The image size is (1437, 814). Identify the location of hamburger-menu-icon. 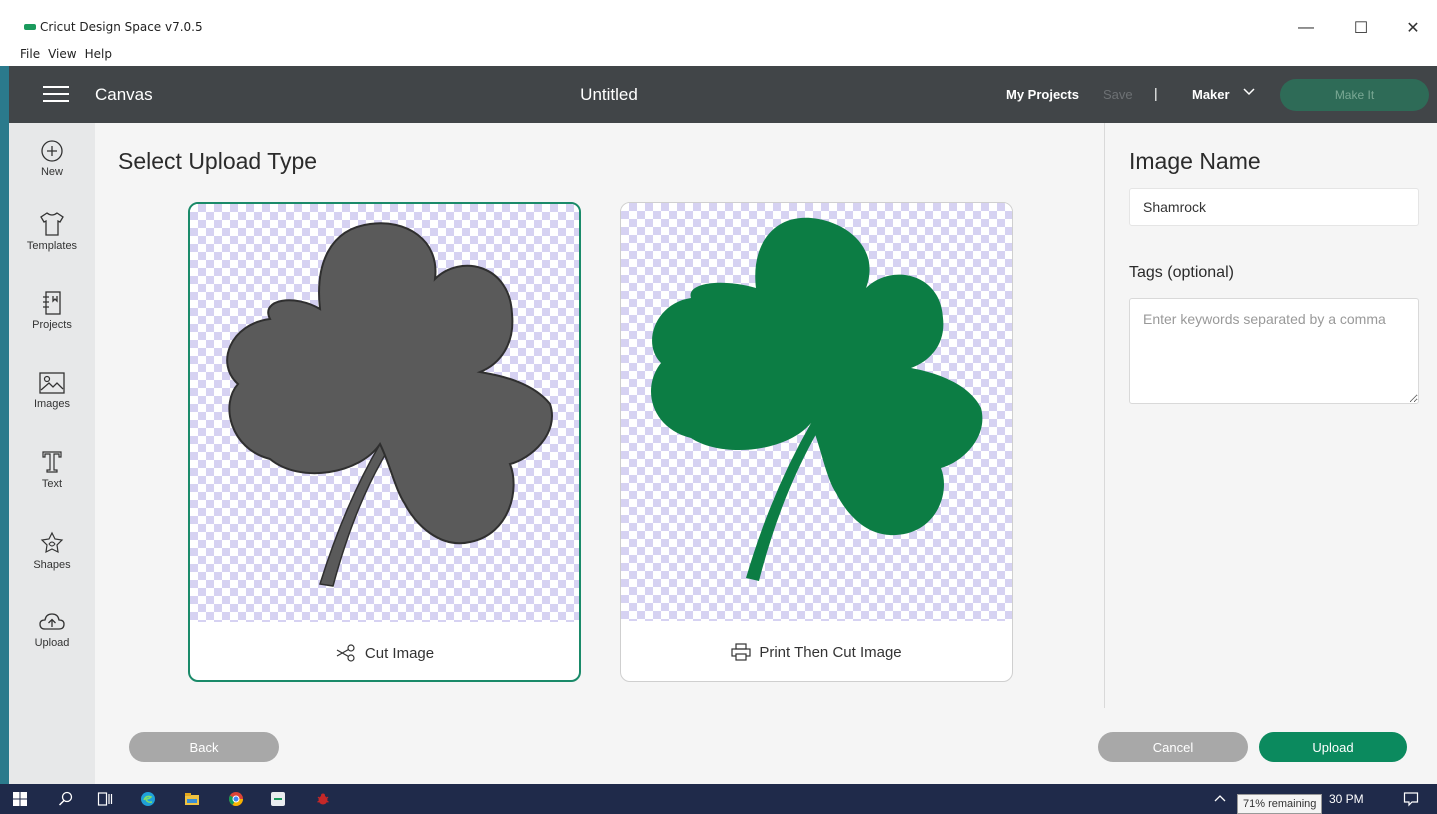
(56, 95).